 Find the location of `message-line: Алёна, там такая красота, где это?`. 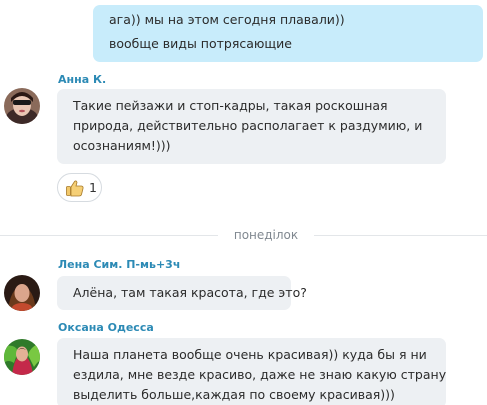

message-line: Алёна, там такая красота, где это? is located at coordinates (190, 292).